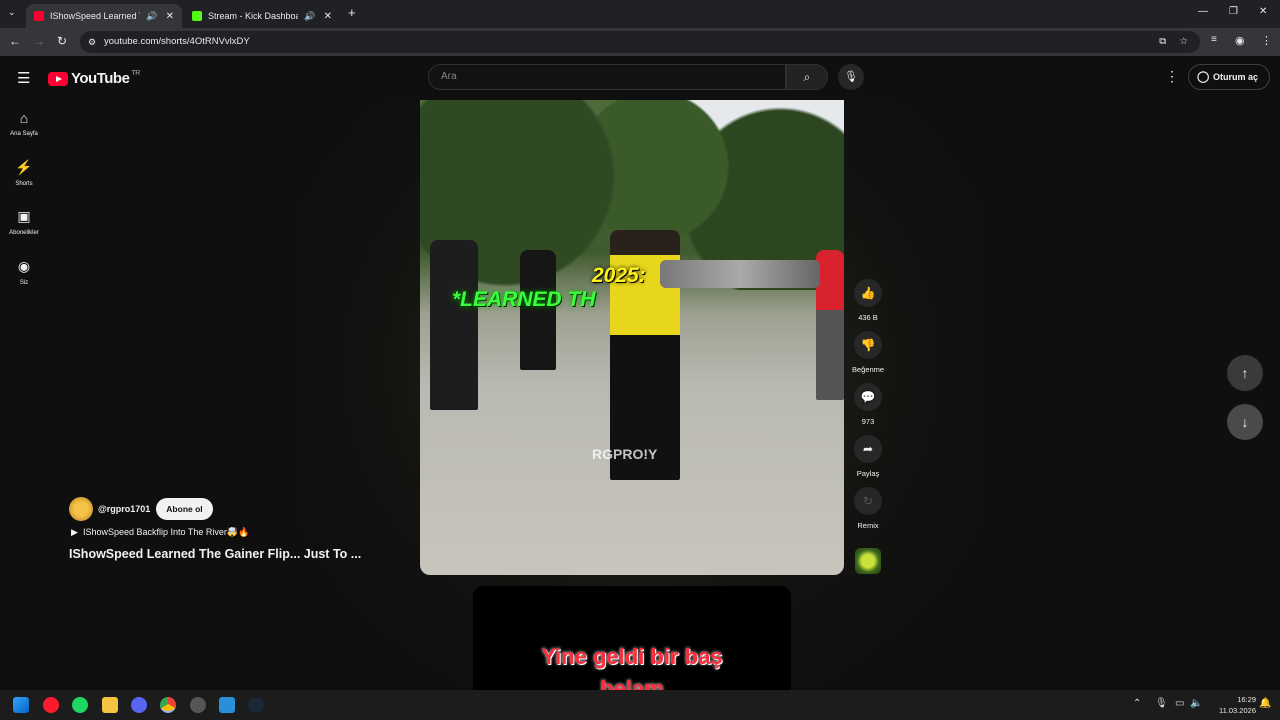 This screenshot has height=720, width=1280. Describe the element at coordinates (1162, 42) in the screenshot. I see `install-icon: ⧉` at that location.